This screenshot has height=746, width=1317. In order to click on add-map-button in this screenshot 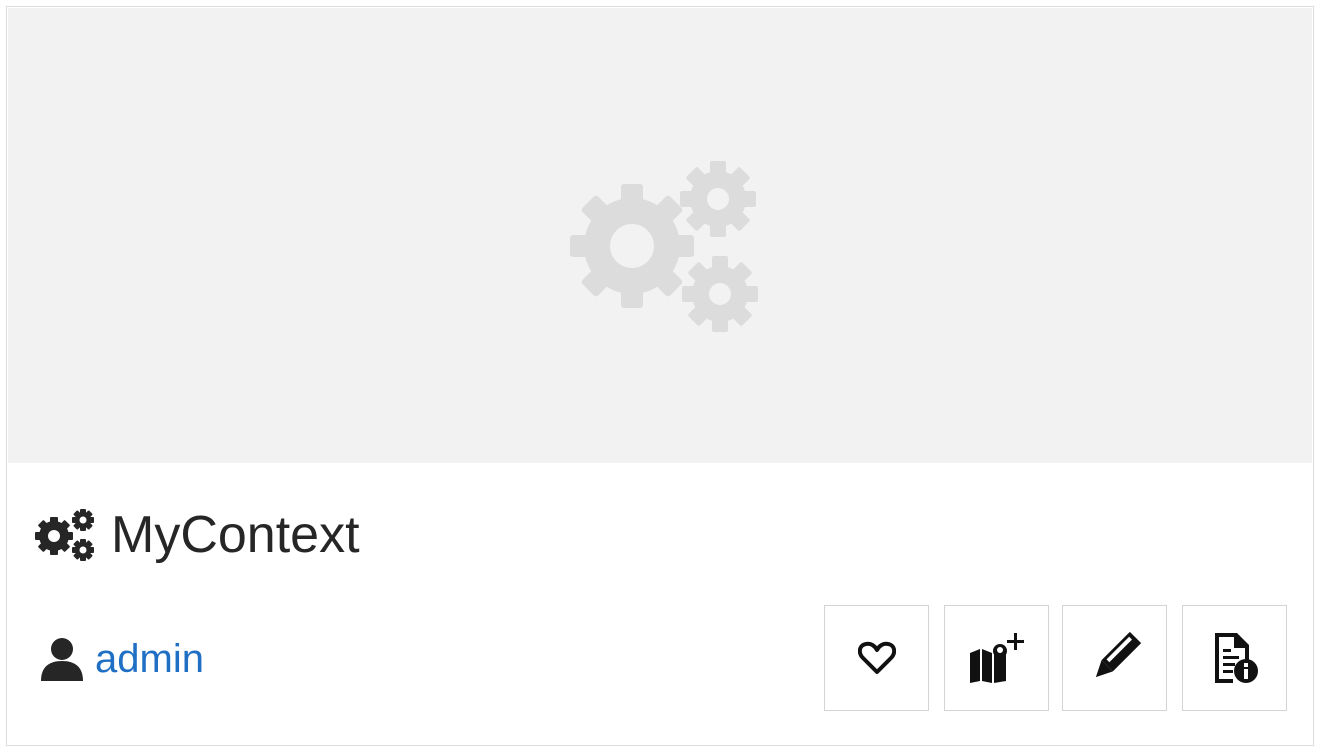, I will do `click(996, 658)`.